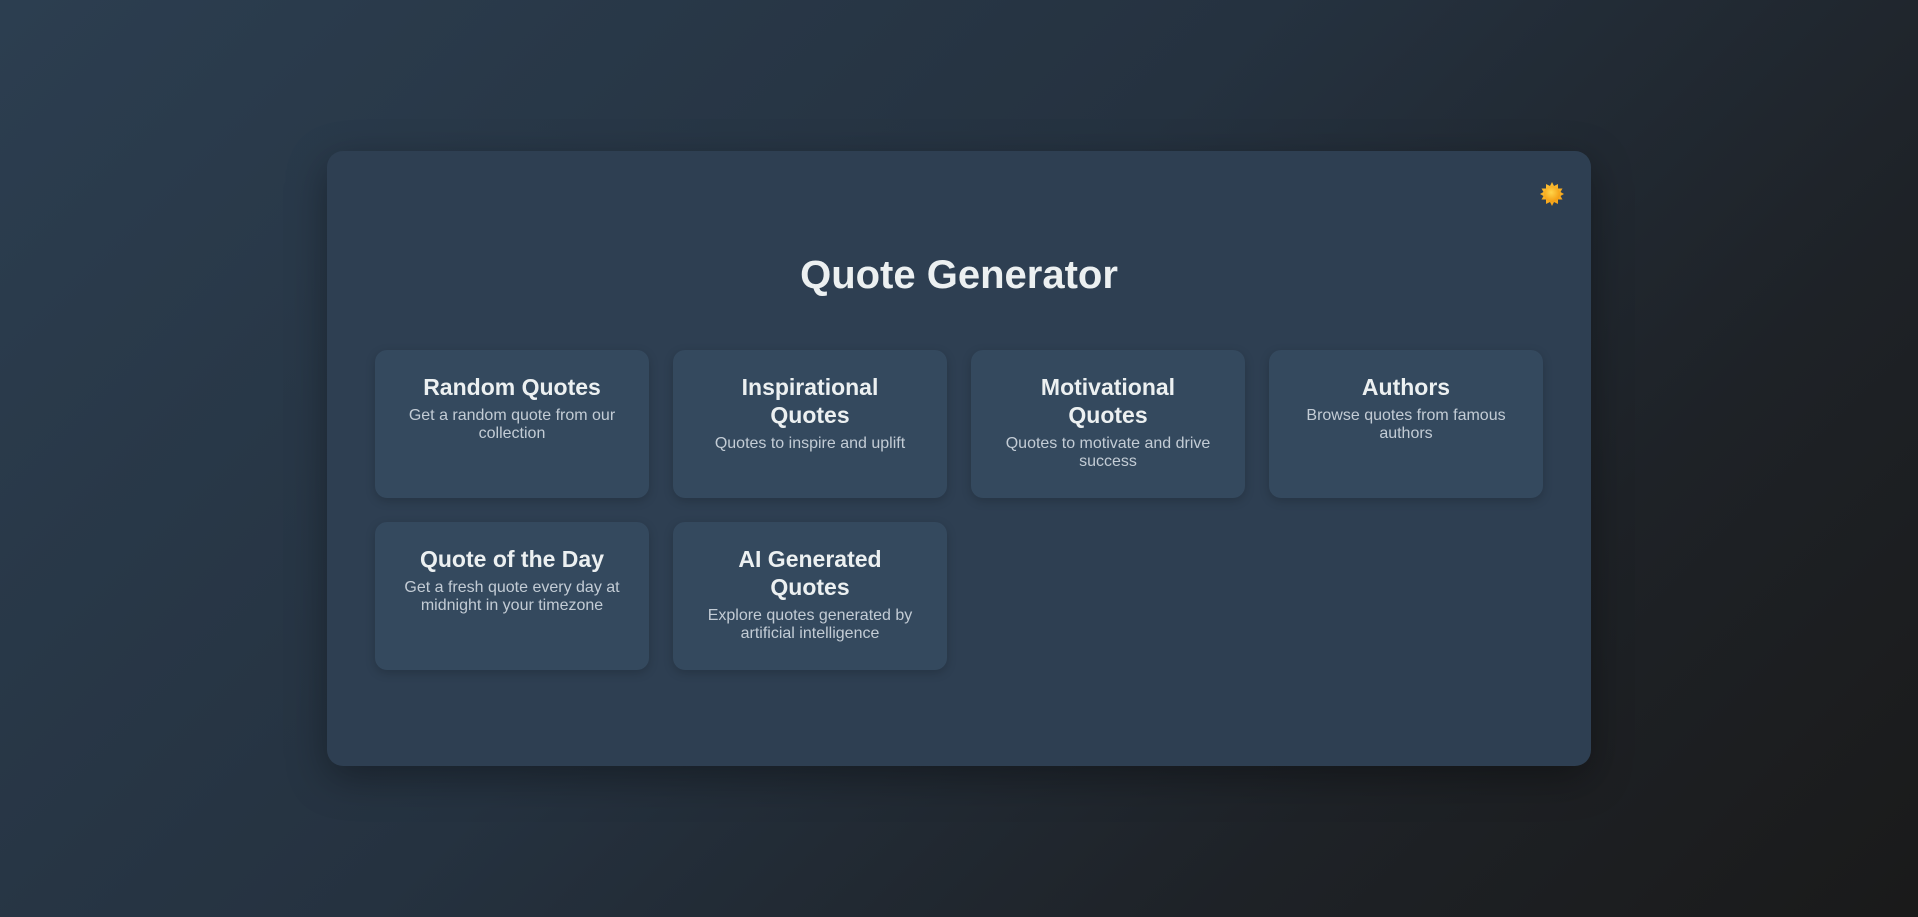 The width and height of the screenshot is (1918, 917). I want to click on sun-icon, so click(1552, 194).